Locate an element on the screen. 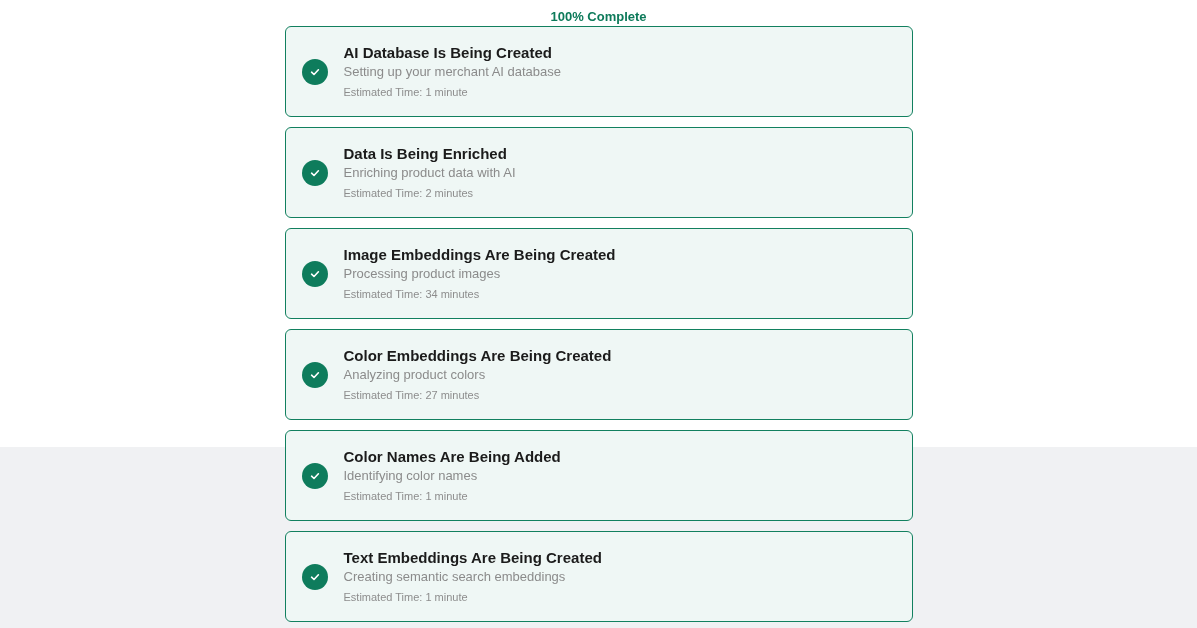  step-description: Analyzing product colors is located at coordinates (415, 375).